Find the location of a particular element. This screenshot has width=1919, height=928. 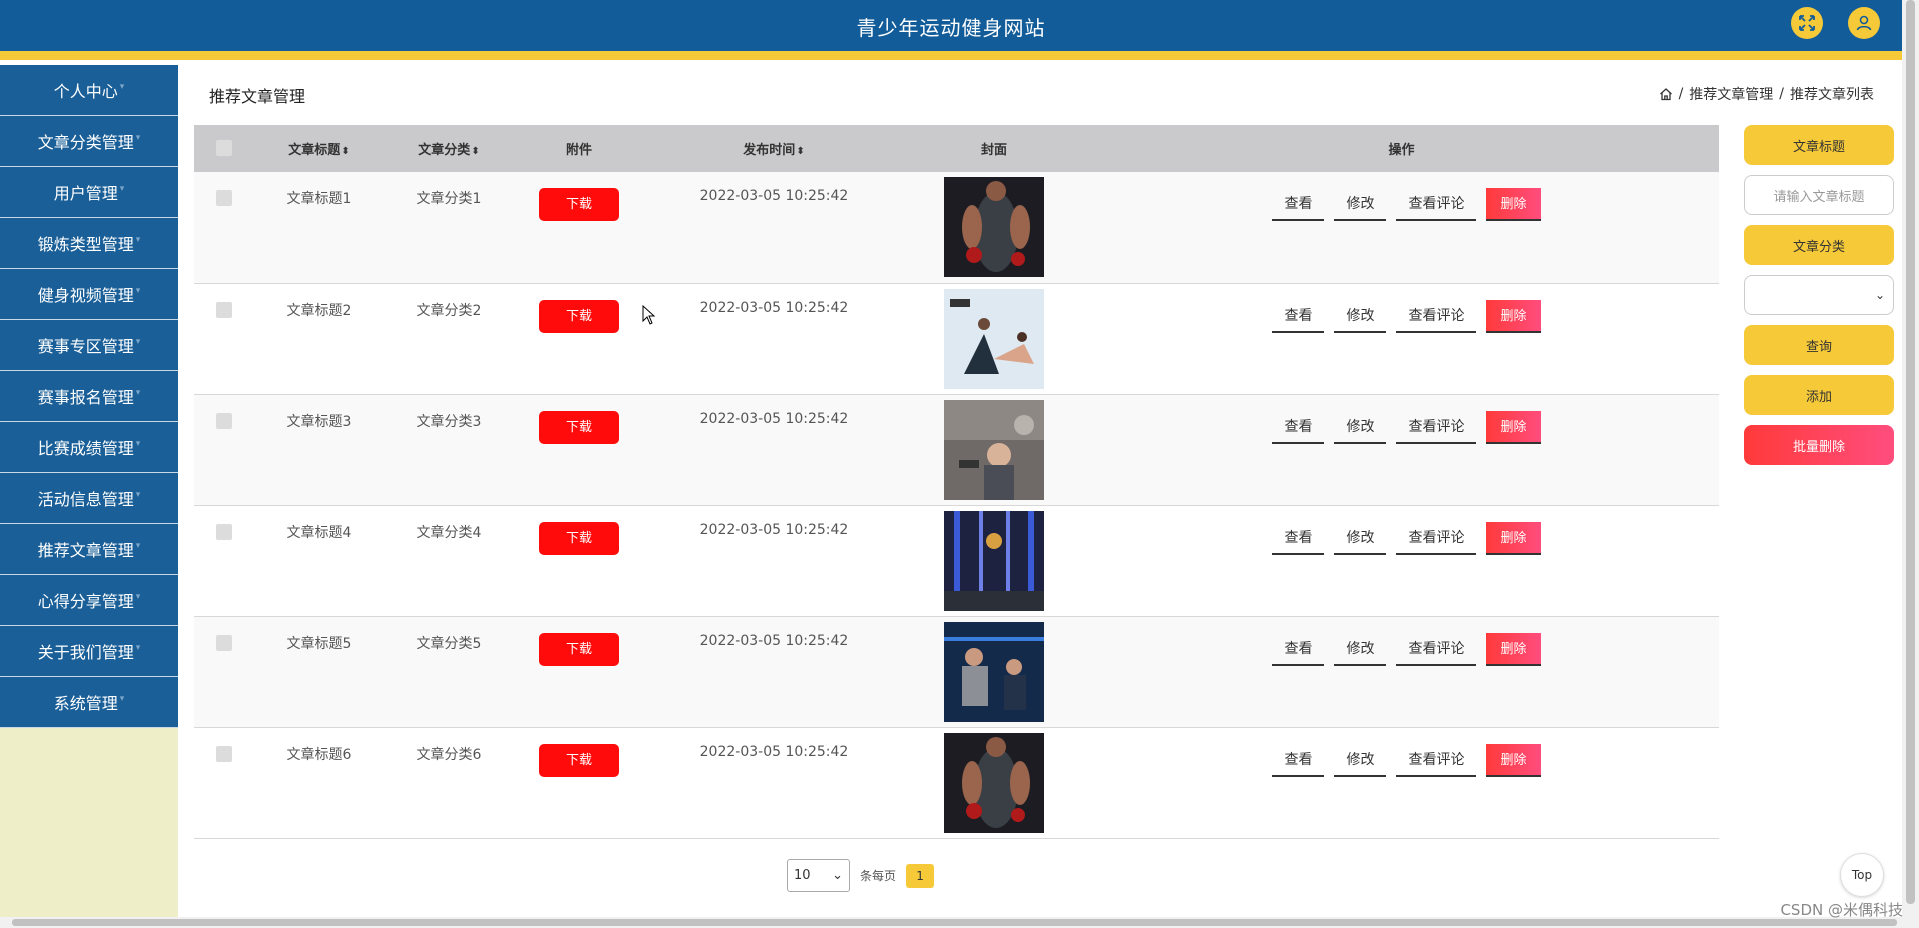

sidebar-item-label: 健身视频管理 is located at coordinates (85, 295).